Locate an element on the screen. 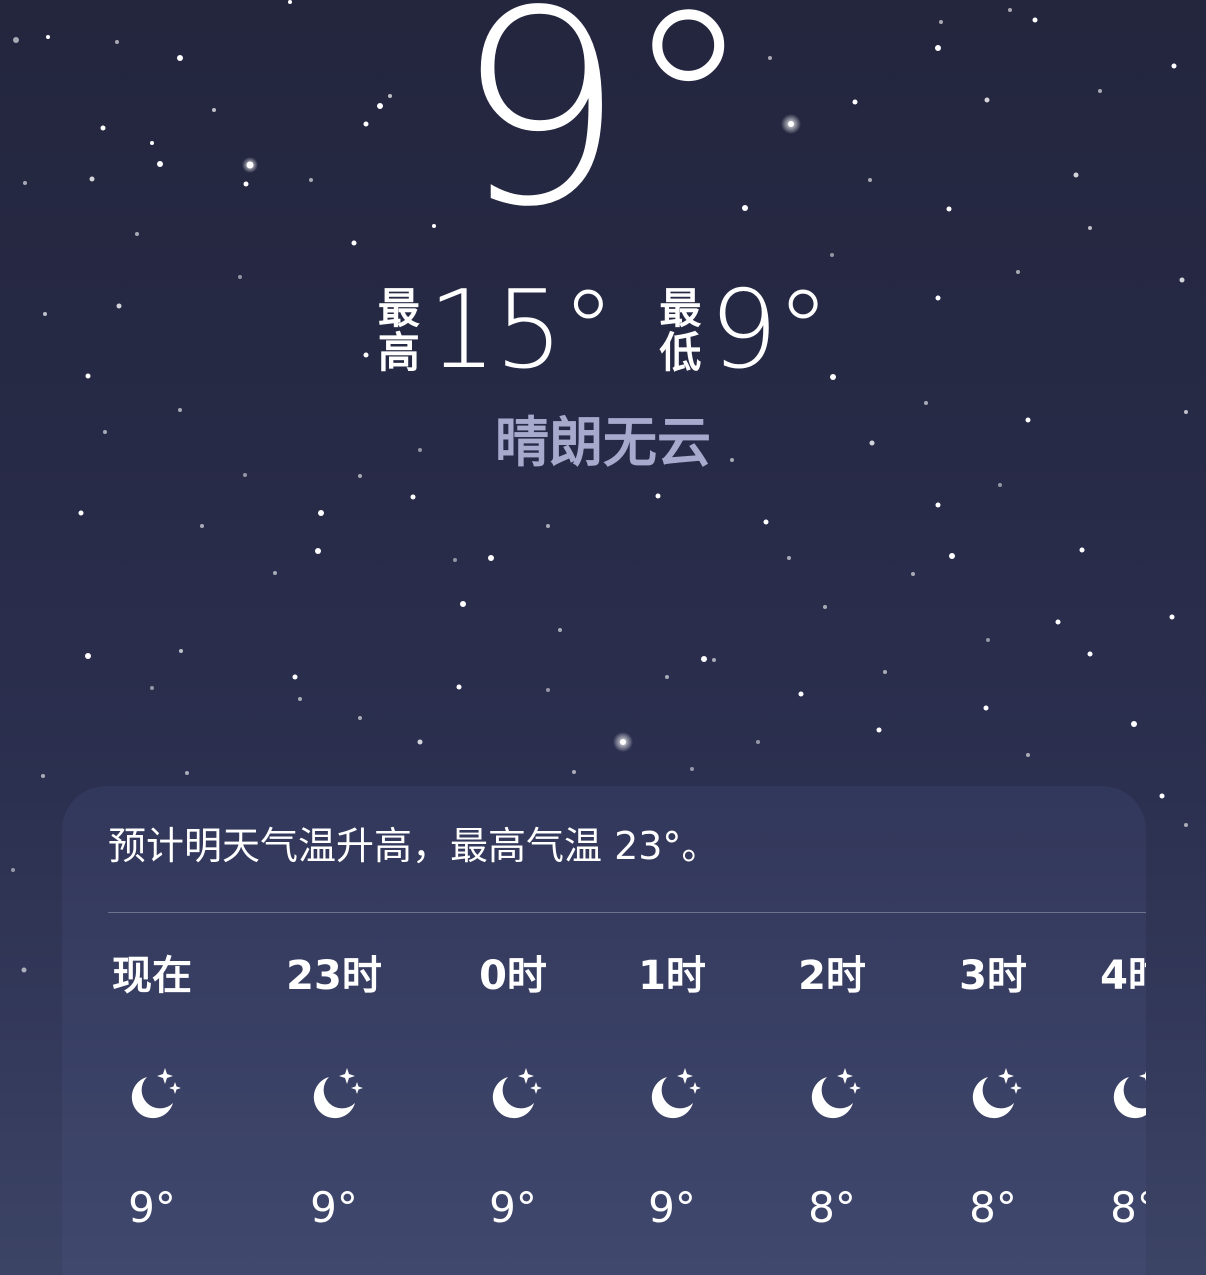 The image size is (1206, 1275). current-temperature: 9° is located at coordinates (605, 133).